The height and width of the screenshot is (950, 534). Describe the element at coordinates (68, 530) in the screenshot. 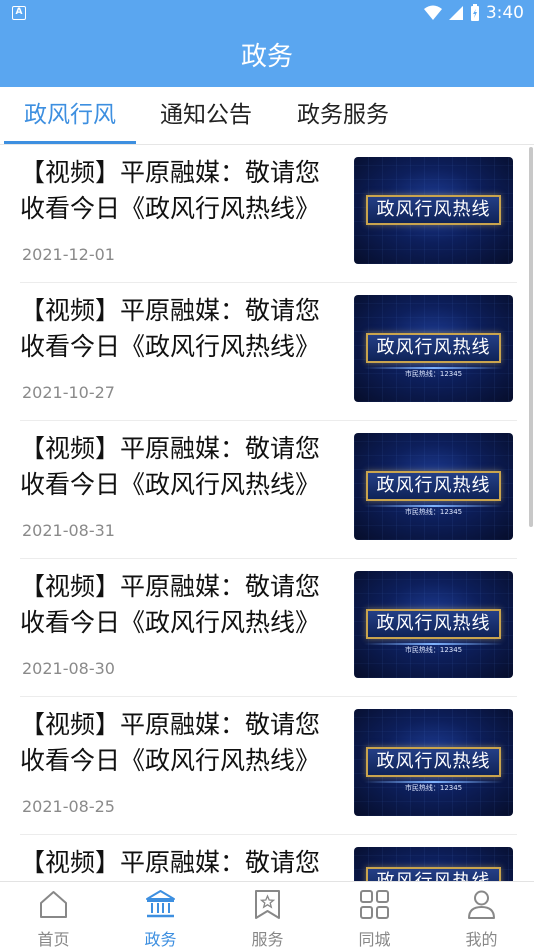

I see `article-date: 2021-08-31` at that location.